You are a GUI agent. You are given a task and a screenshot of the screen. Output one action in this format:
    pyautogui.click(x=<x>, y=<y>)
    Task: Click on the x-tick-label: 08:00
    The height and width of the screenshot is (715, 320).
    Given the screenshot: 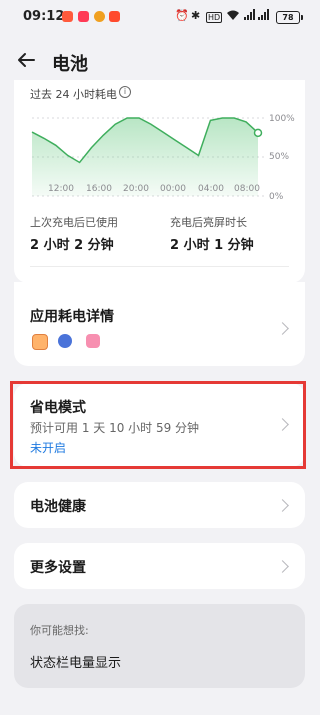 What is the action you would take?
    pyautogui.click(x=247, y=189)
    